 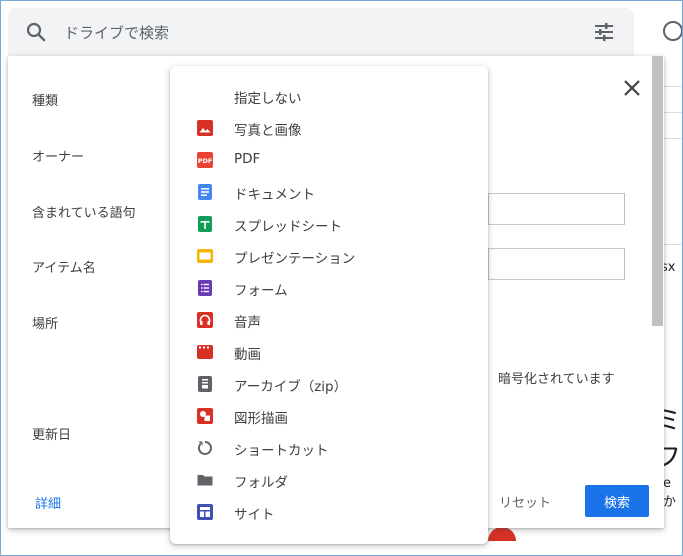 What do you see at coordinates (261, 483) in the screenshot?
I see `menu-item-label: フォルダ` at bounding box center [261, 483].